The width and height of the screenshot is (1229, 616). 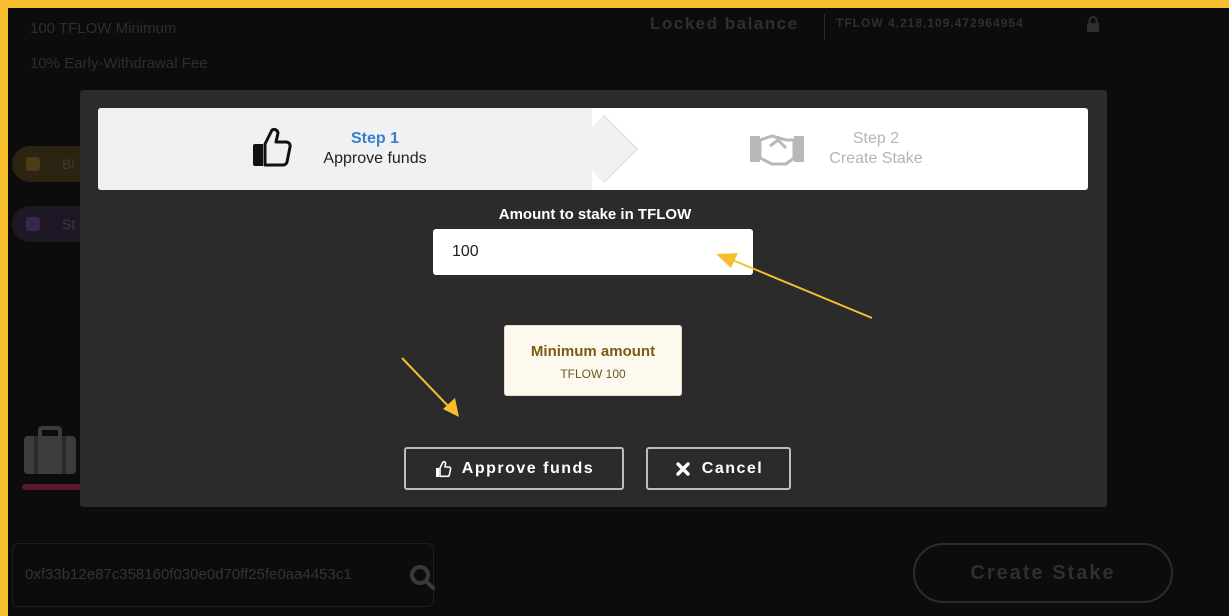 What do you see at coordinates (593, 149) in the screenshot?
I see `step-indicator: Step 1 Approve funds Step 2 Create Stake` at bounding box center [593, 149].